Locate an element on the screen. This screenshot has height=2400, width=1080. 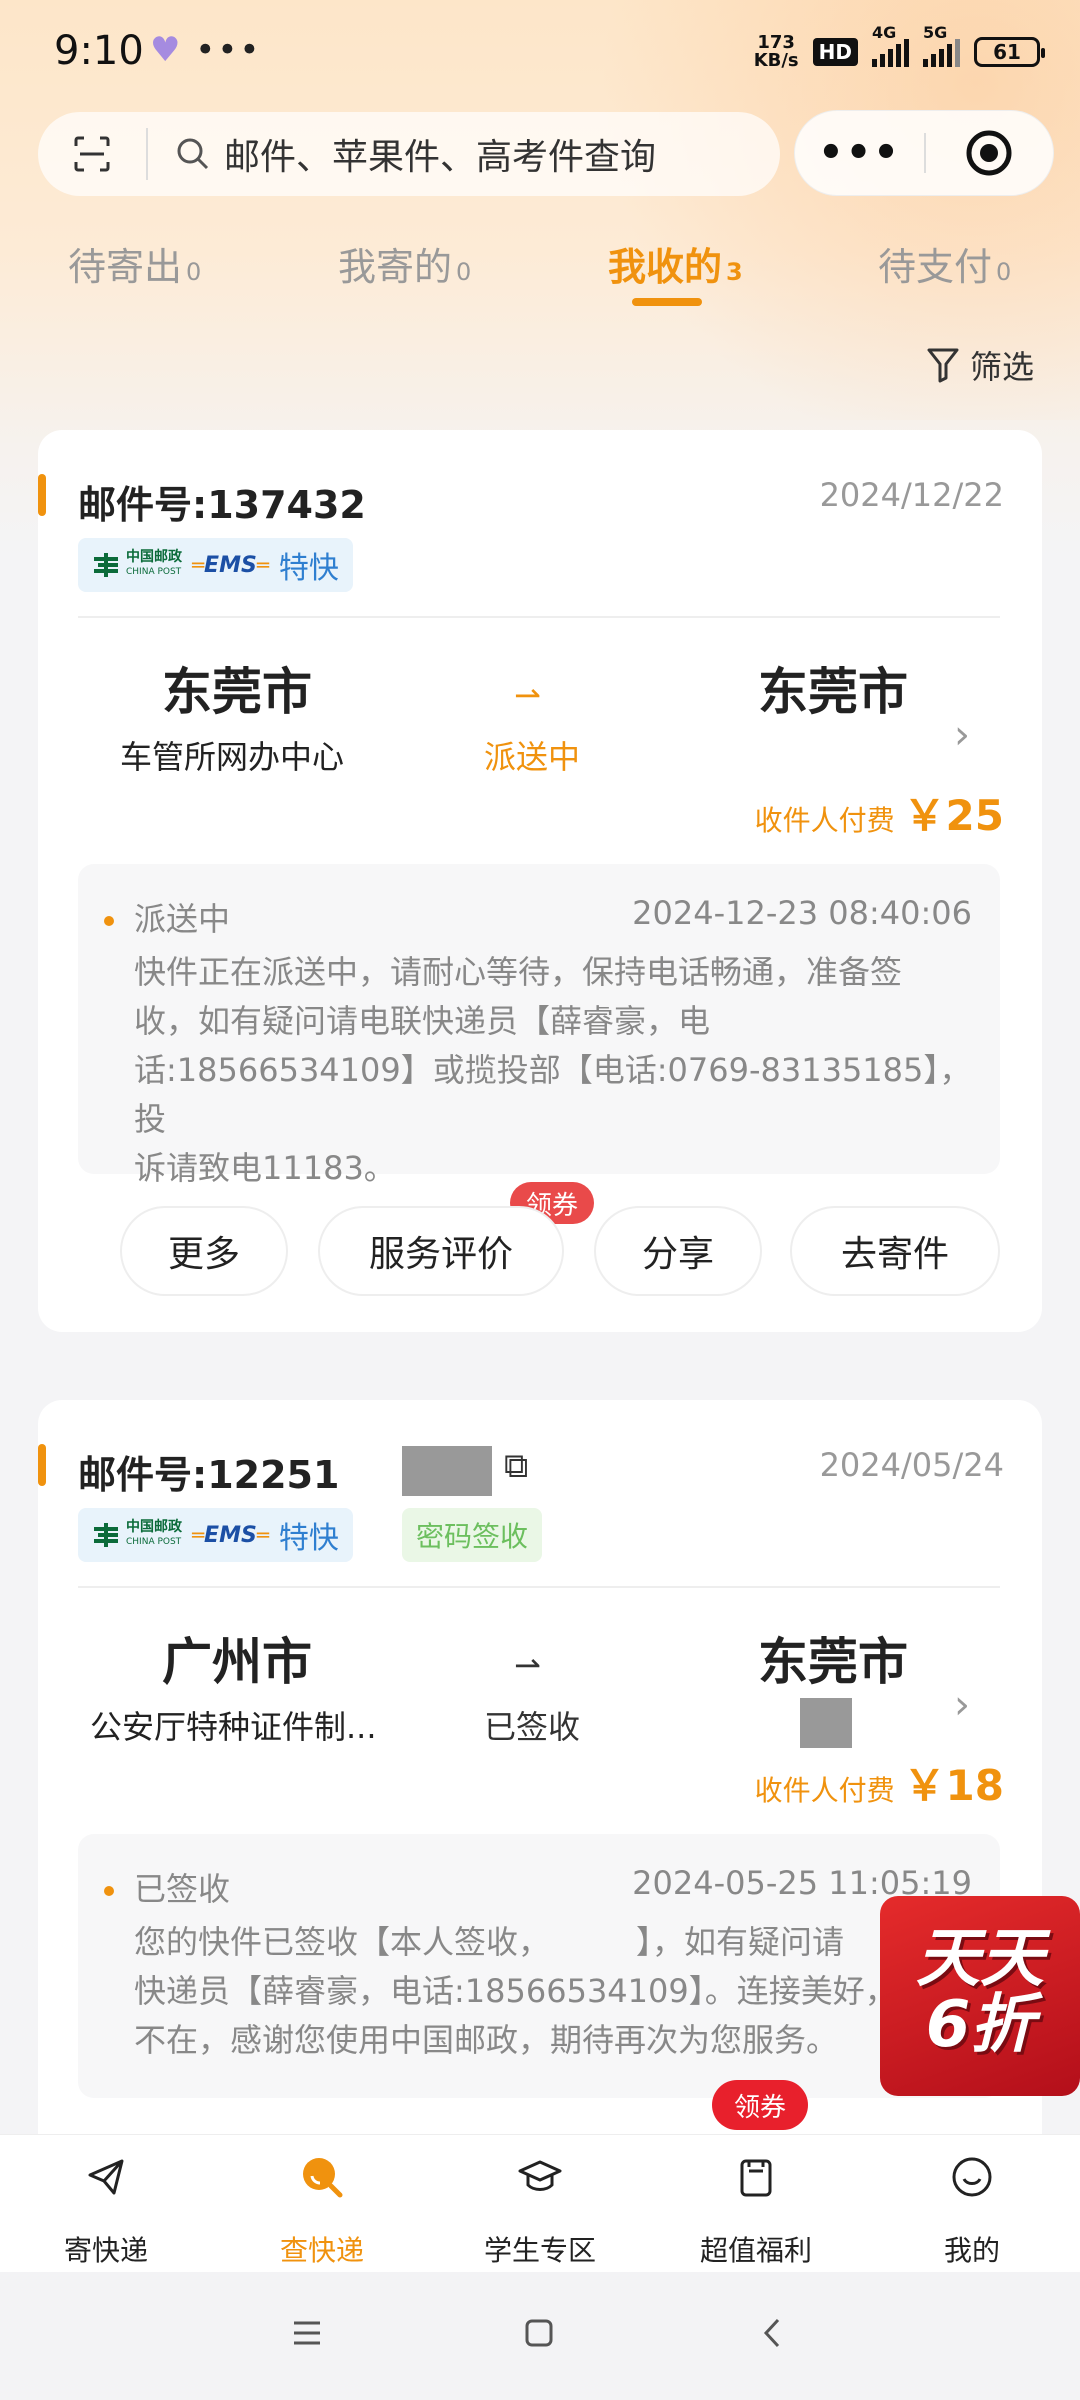
nav-label: 寄快递 is located at coordinates (105, 2250).